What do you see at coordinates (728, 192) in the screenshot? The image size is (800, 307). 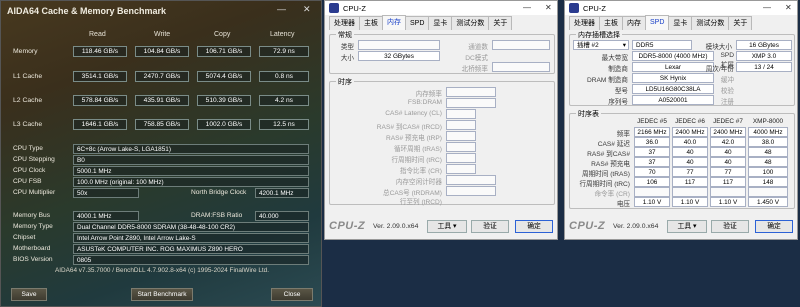 I see `cell-cr-j7` at bounding box center [728, 192].